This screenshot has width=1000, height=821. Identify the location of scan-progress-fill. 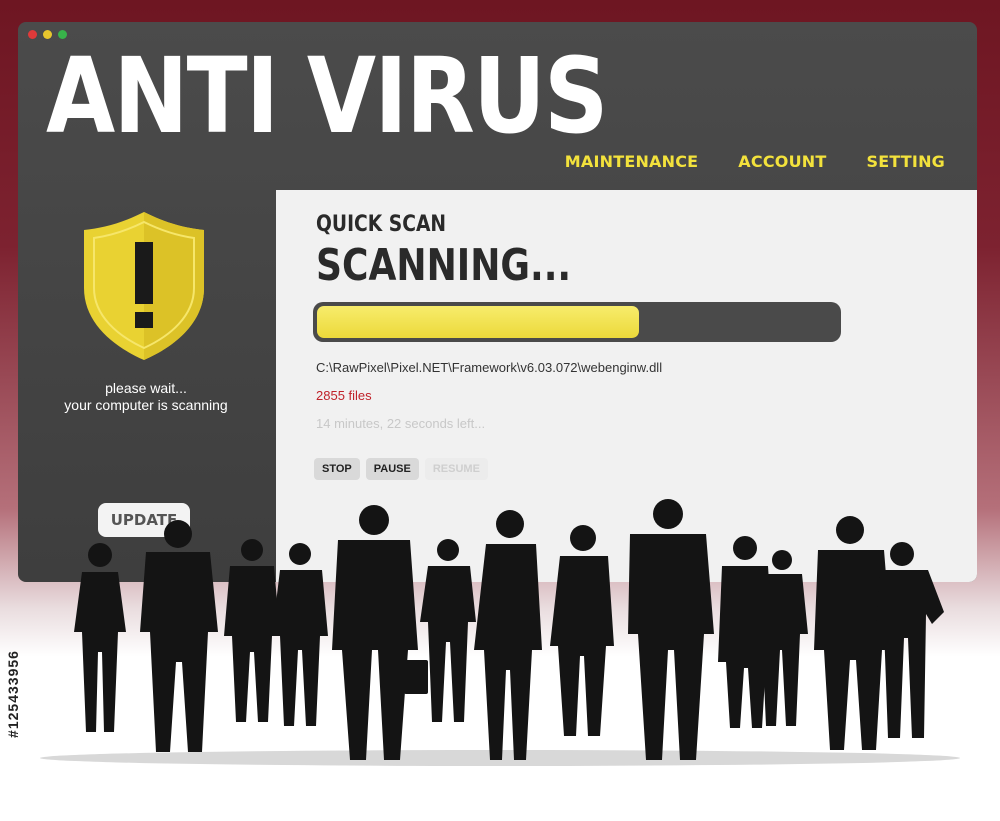
(478, 322).